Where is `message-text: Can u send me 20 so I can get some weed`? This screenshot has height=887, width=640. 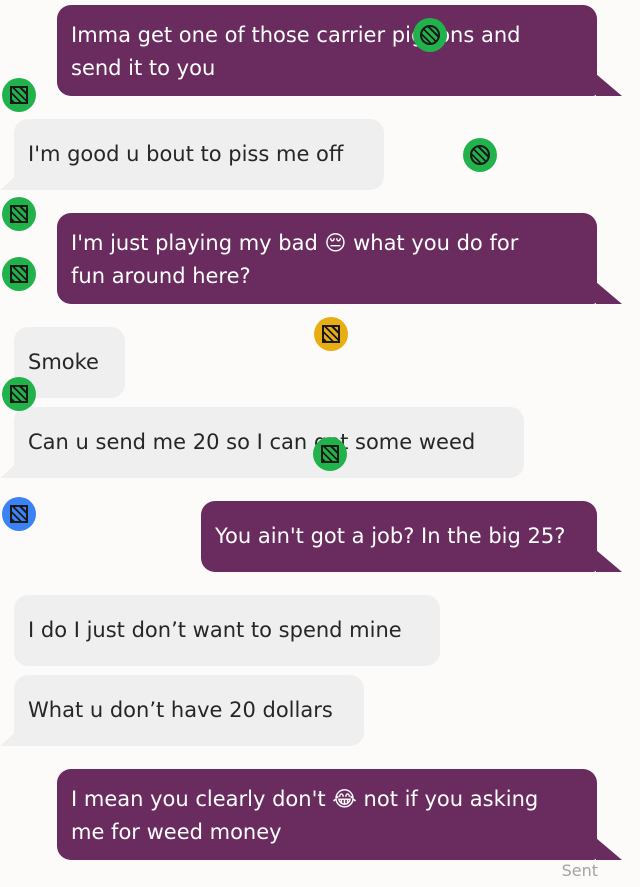
message-text: Can u send me 20 so I can get some weed is located at coordinates (252, 442).